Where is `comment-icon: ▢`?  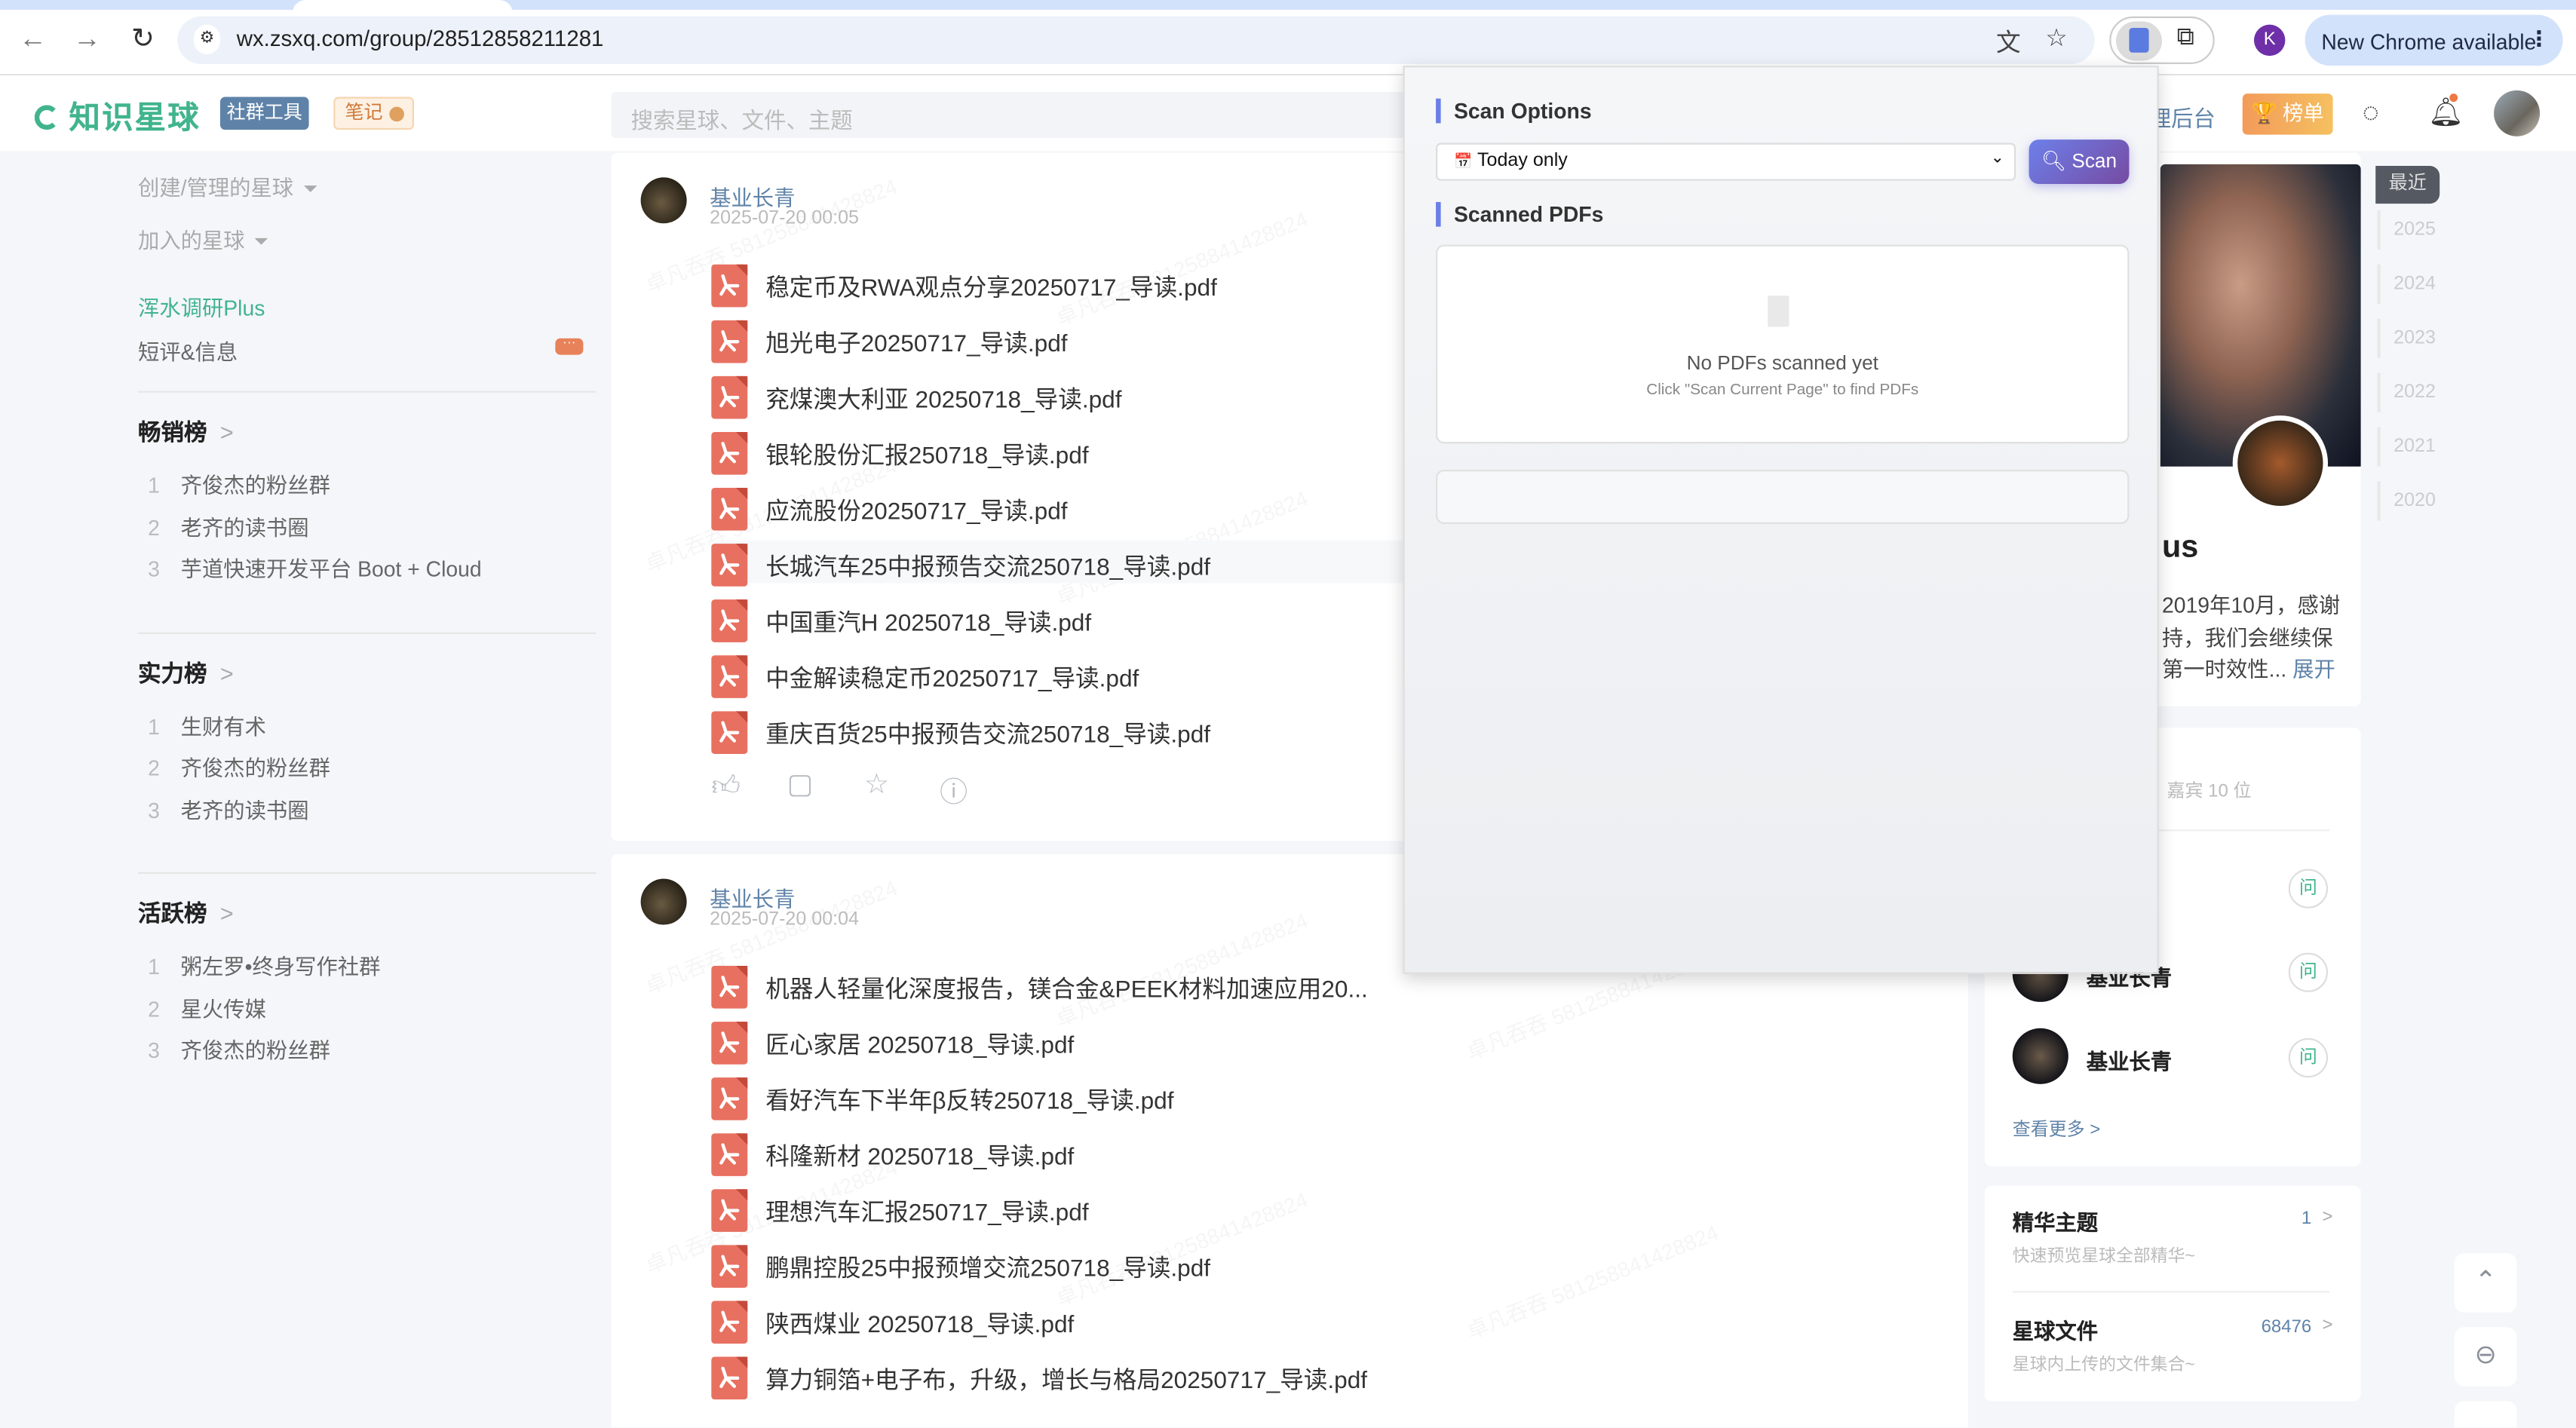
comment-icon: ▢ is located at coordinates (800, 785).